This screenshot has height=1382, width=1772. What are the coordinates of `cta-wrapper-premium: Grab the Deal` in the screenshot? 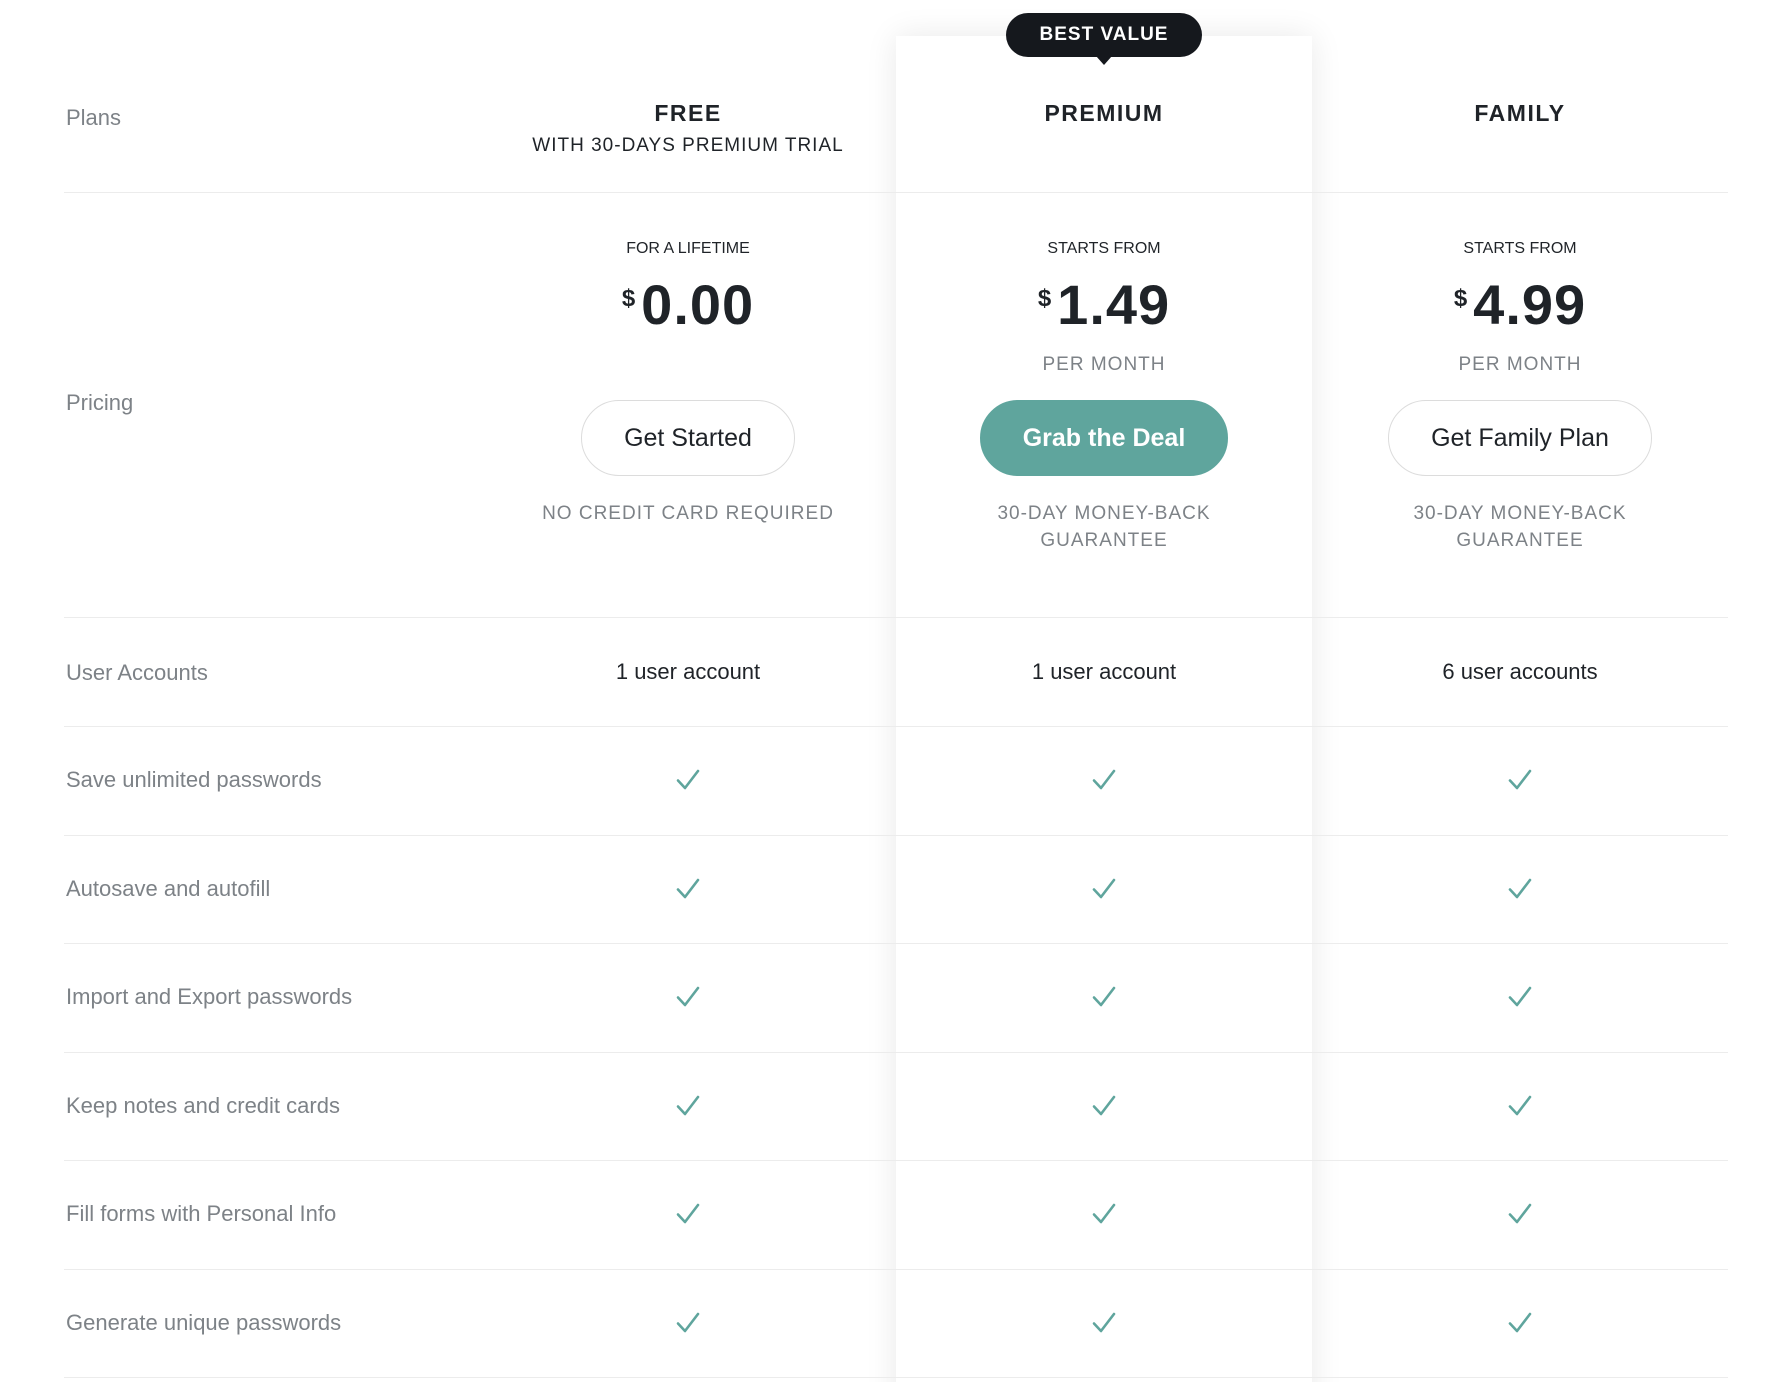 It's located at (1104, 438).